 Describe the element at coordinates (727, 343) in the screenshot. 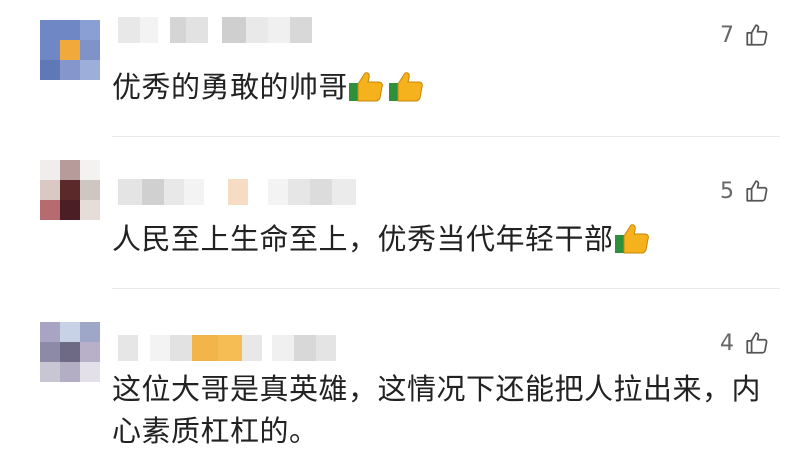

I see `like-count: 4` at that location.